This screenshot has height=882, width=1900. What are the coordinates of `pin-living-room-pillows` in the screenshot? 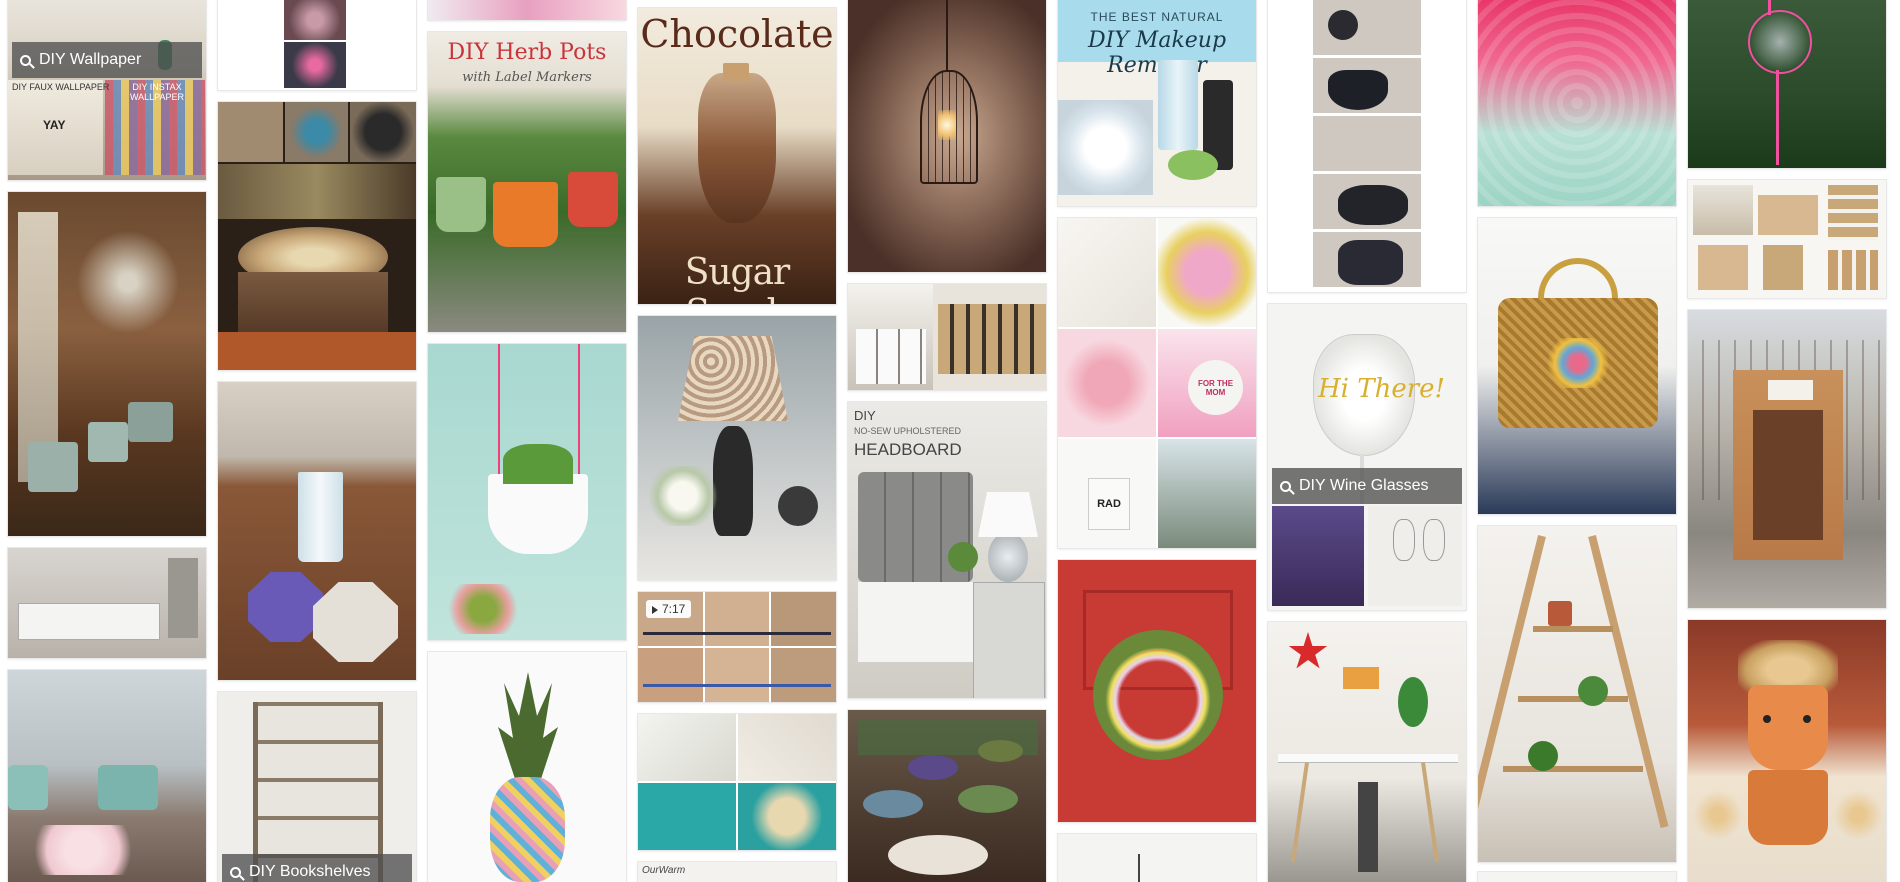 It's located at (107, 776).